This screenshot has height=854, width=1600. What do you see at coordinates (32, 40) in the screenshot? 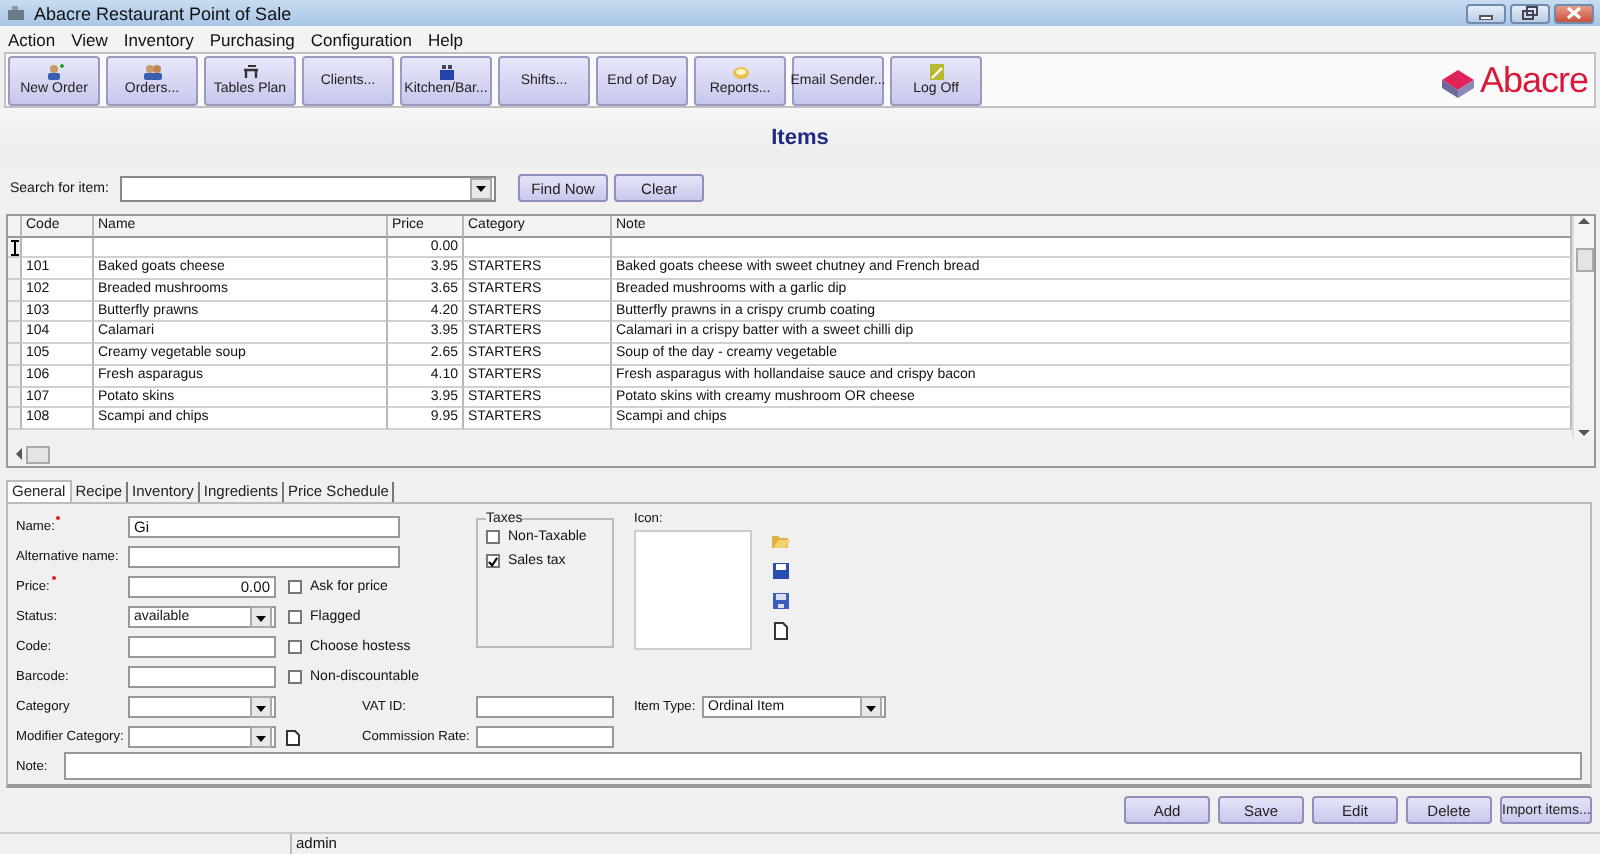
I see `menu-item: Action` at bounding box center [32, 40].